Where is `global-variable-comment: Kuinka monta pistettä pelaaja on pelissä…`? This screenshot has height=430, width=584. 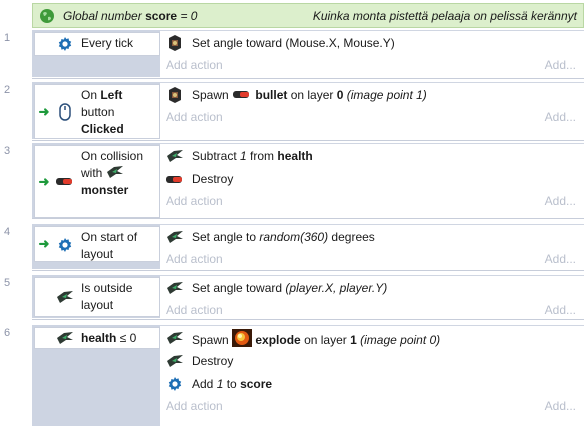 global-variable-comment: Kuinka monta pistettä pelaaja on pelissä… is located at coordinates (444, 15).